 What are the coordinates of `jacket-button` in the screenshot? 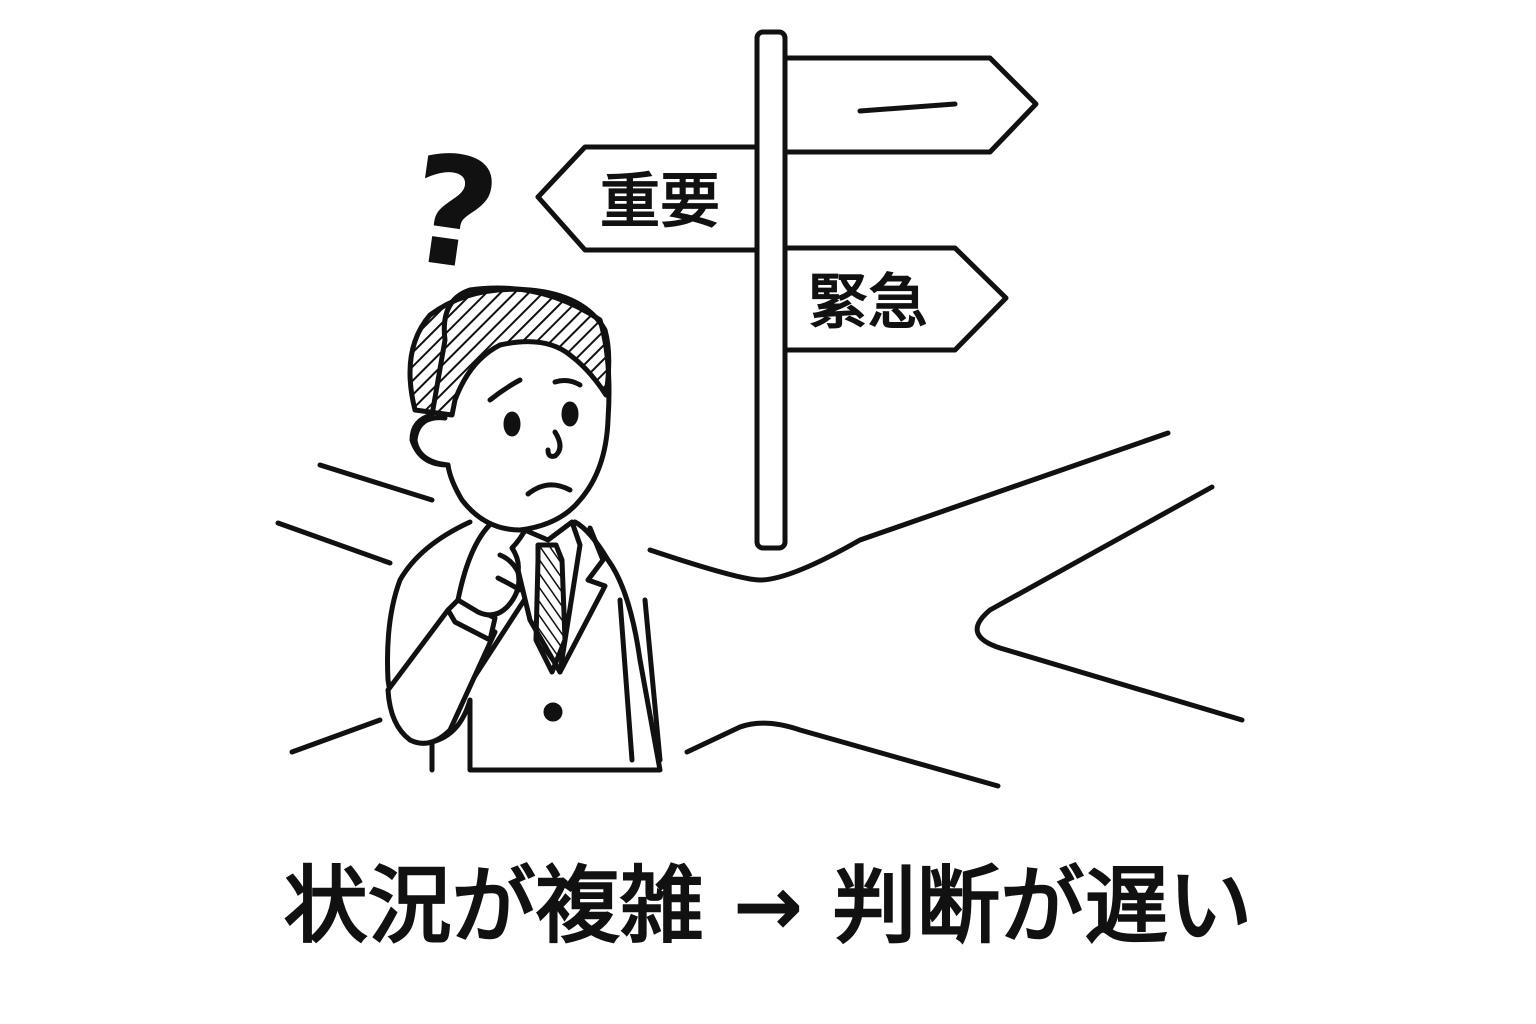 It's located at (553, 712).